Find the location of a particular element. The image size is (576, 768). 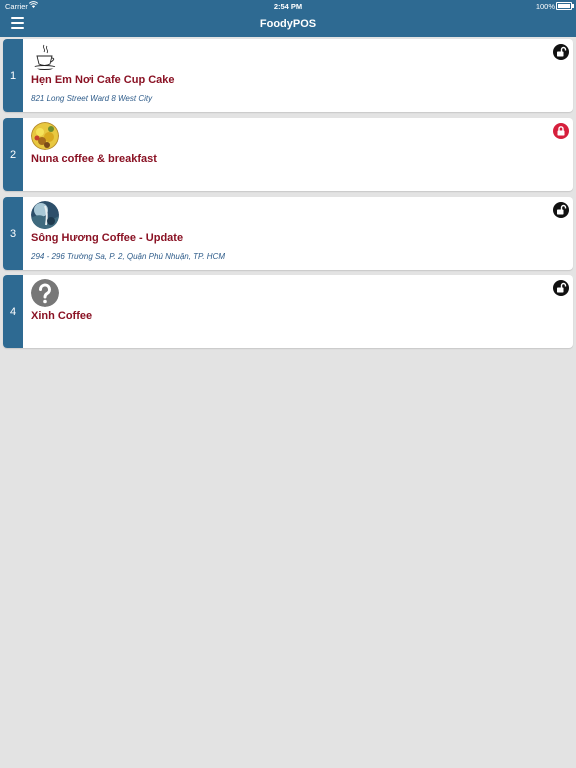

status-bar: Carrier 2:54 PM 100% is located at coordinates (288, 6).